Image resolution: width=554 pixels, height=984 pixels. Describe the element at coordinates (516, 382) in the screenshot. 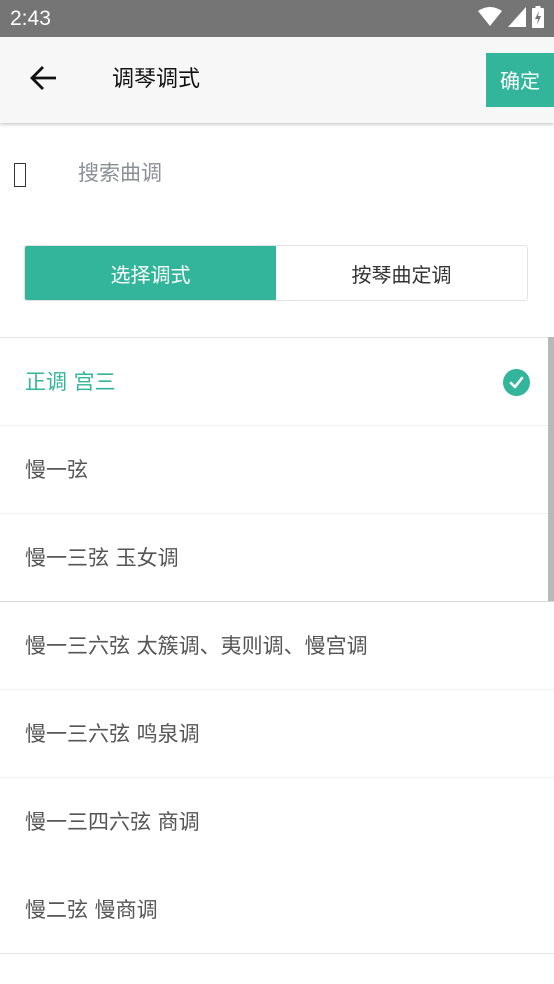

I see `check-circle-icon` at that location.